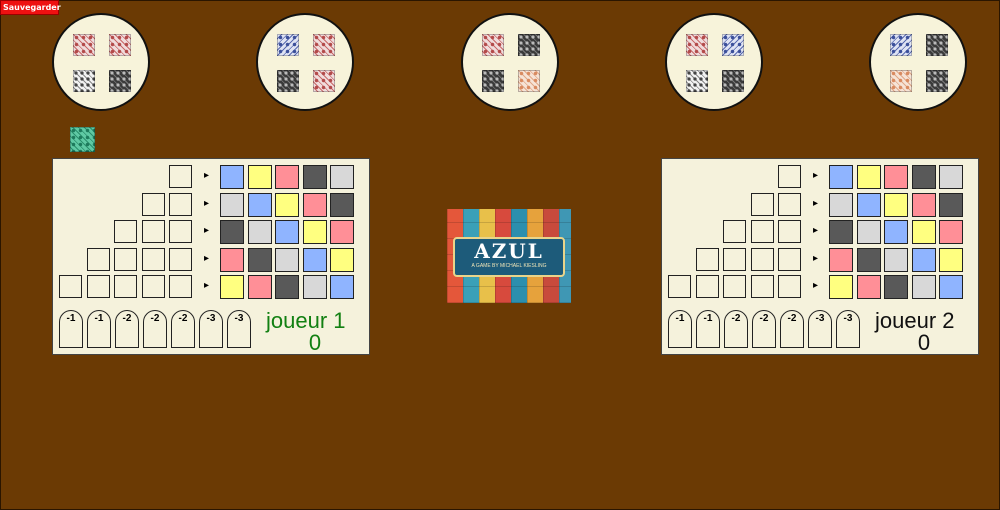 The image size is (1000, 510). What do you see at coordinates (211, 318) in the screenshot?
I see `floor-penalty-label: -3` at bounding box center [211, 318].